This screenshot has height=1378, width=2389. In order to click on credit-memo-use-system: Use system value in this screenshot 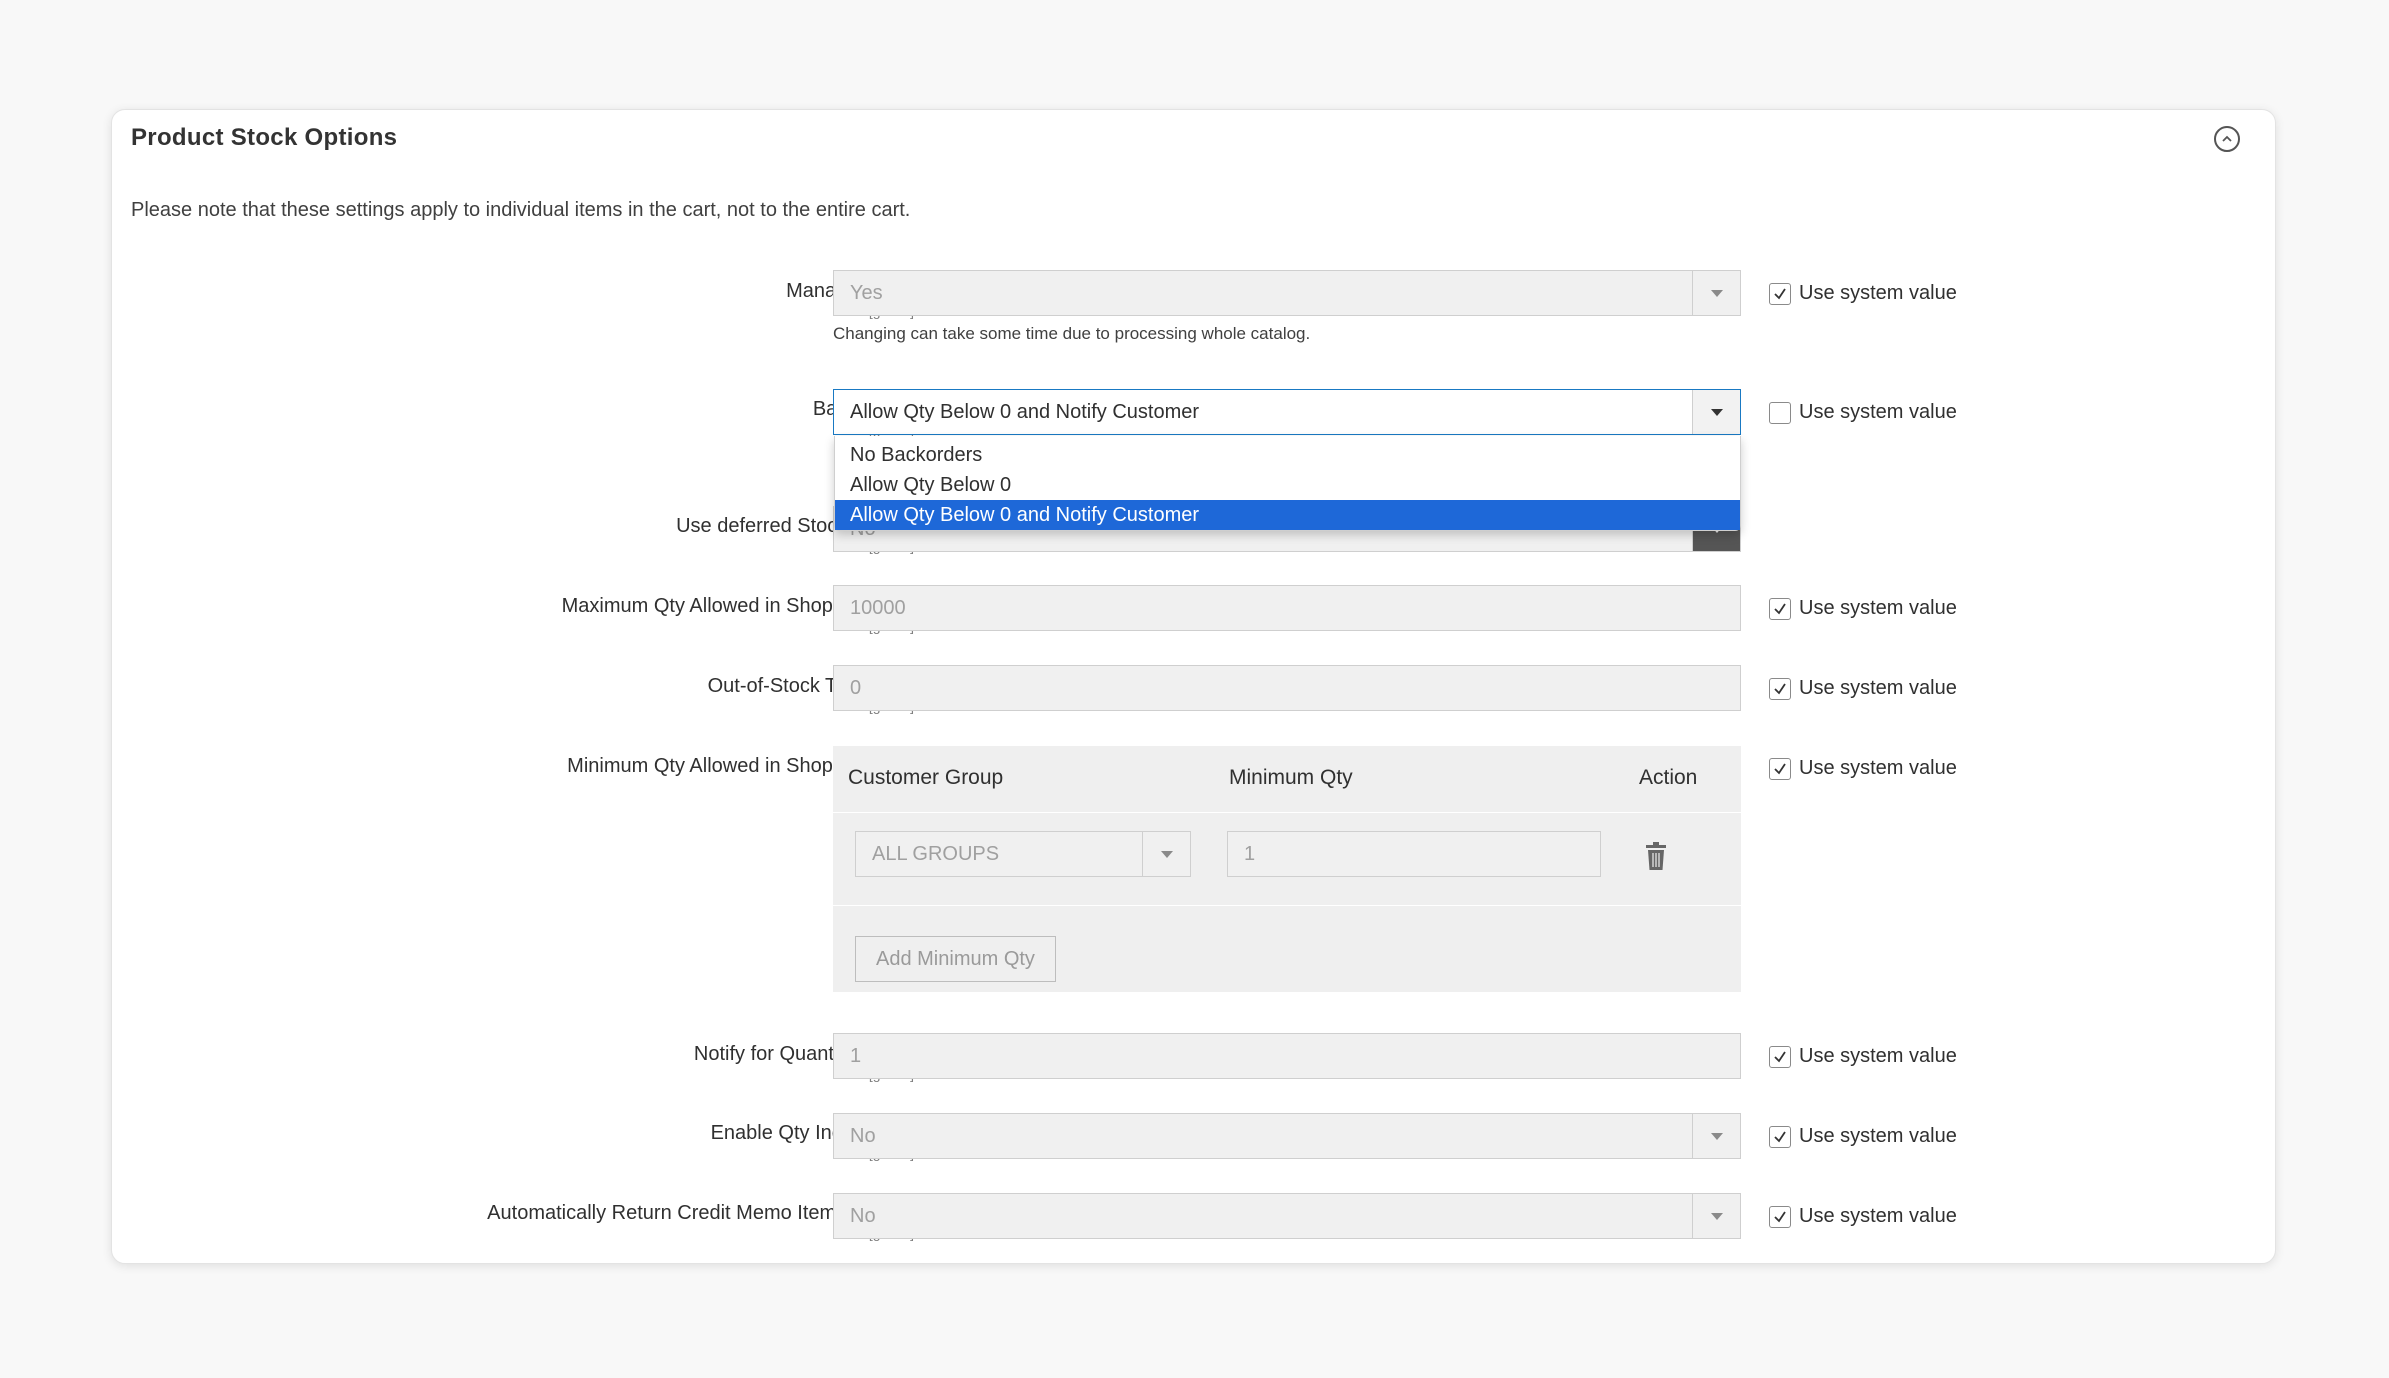, I will do `click(1863, 1216)`.